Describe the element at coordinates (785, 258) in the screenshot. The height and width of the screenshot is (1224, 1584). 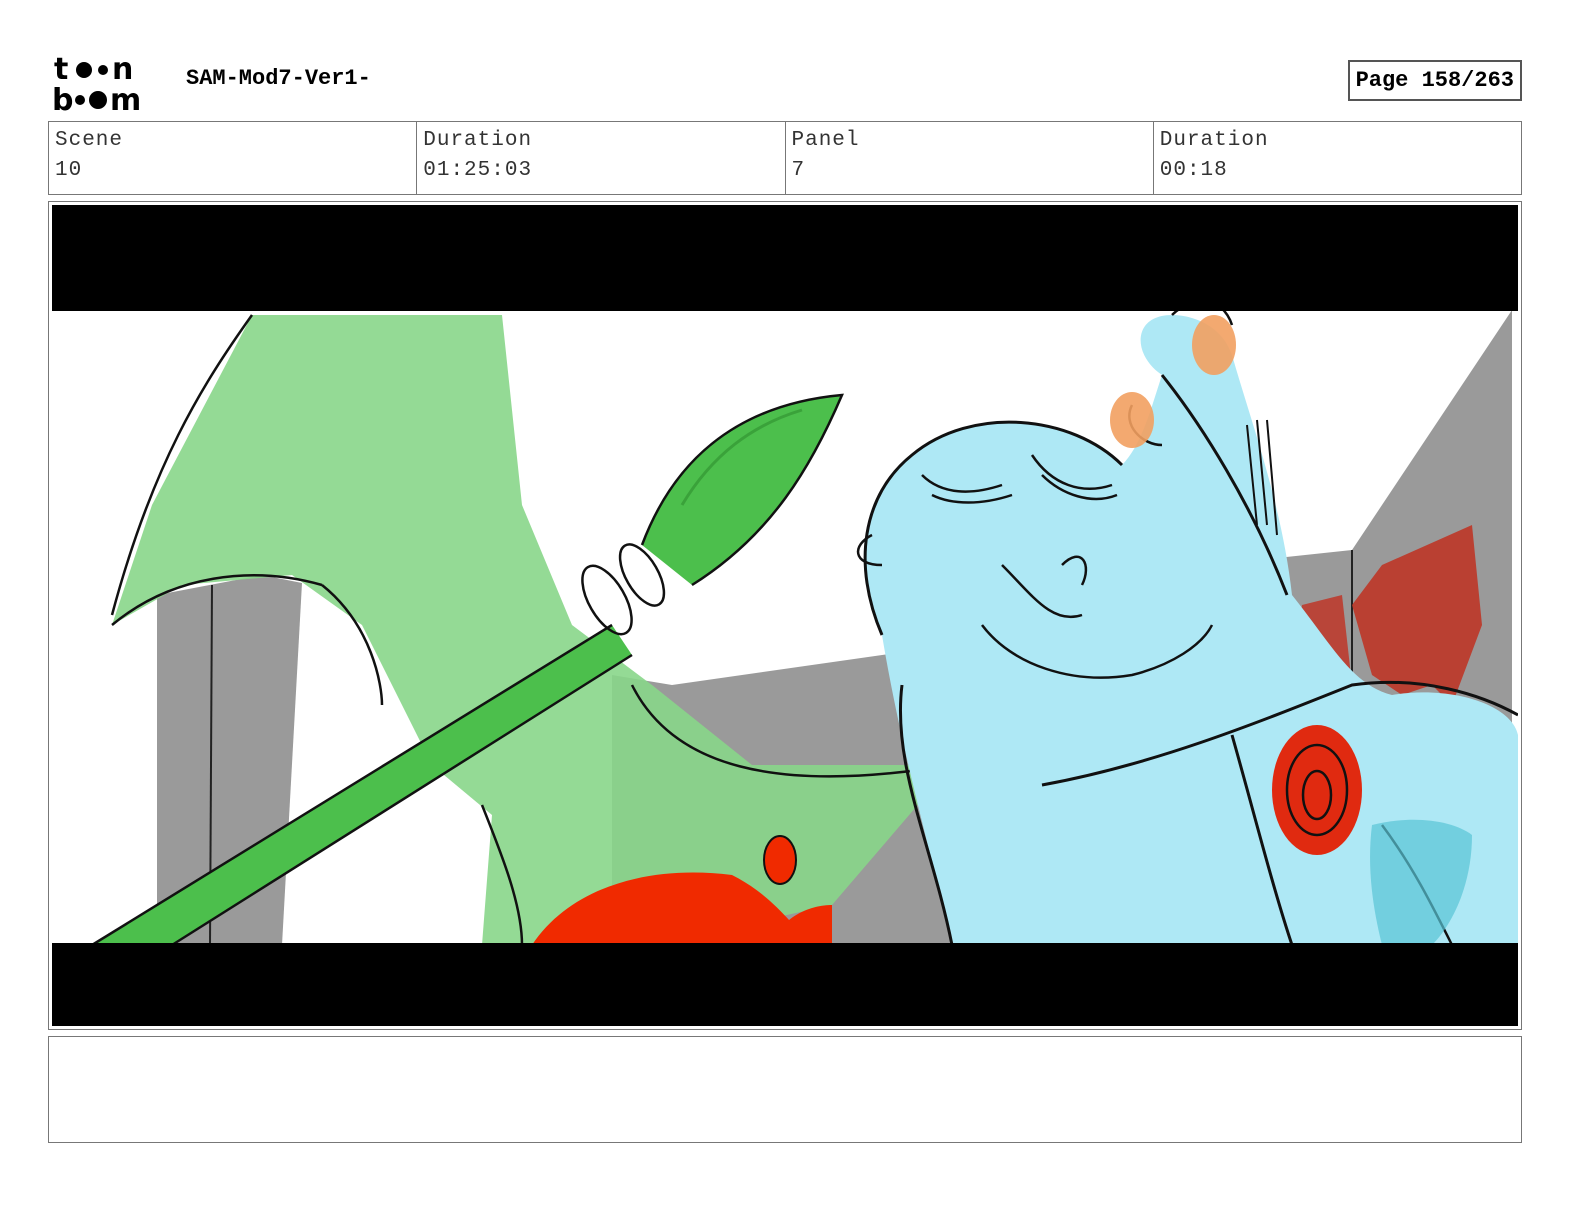
I see `letterbox-top` at that location.